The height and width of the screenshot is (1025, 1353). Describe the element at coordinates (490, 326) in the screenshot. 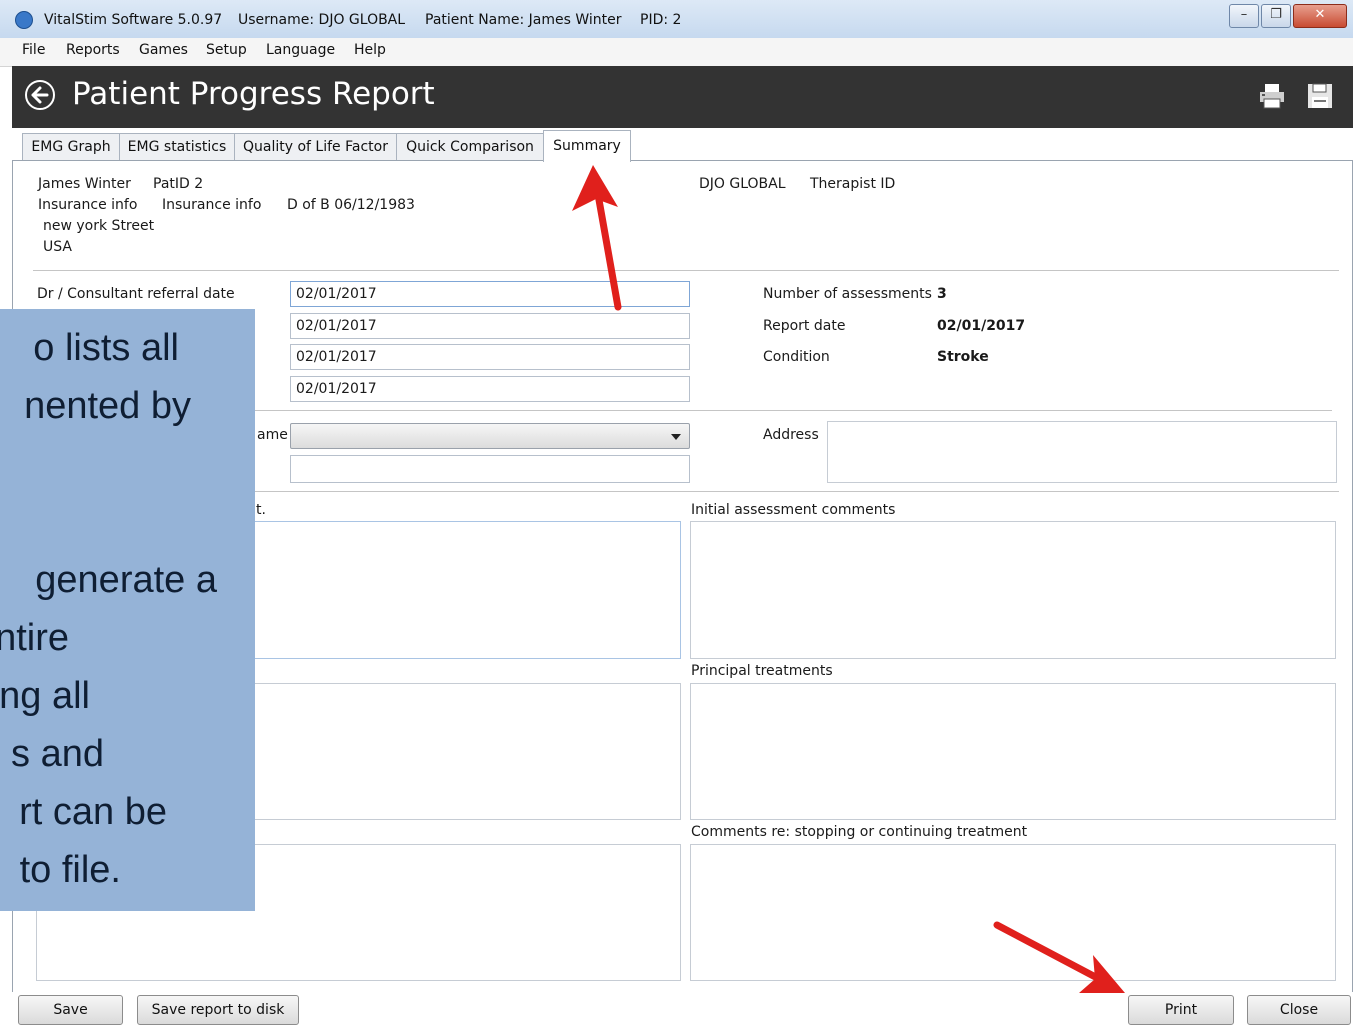

I see `date-field-2: 02/01/2017` at that location.